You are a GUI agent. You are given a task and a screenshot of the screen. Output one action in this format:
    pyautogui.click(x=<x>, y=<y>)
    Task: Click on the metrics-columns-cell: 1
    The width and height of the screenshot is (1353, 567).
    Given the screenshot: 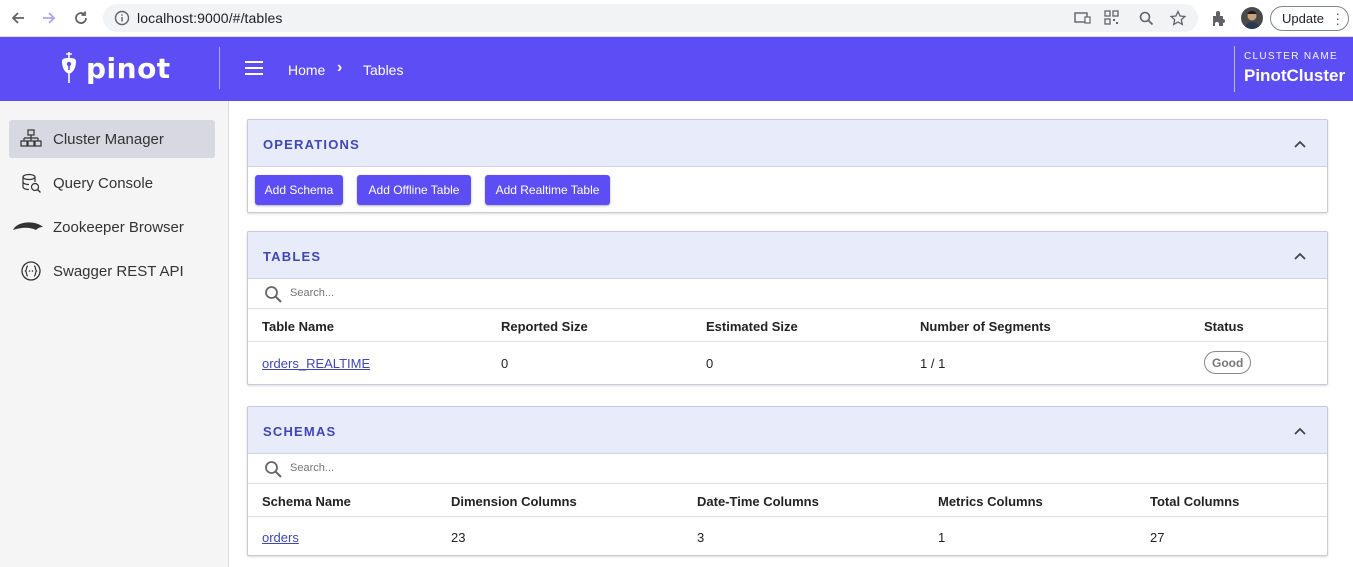 What is the action you would take?
    pyautogui.click(x=942, y=537)
    